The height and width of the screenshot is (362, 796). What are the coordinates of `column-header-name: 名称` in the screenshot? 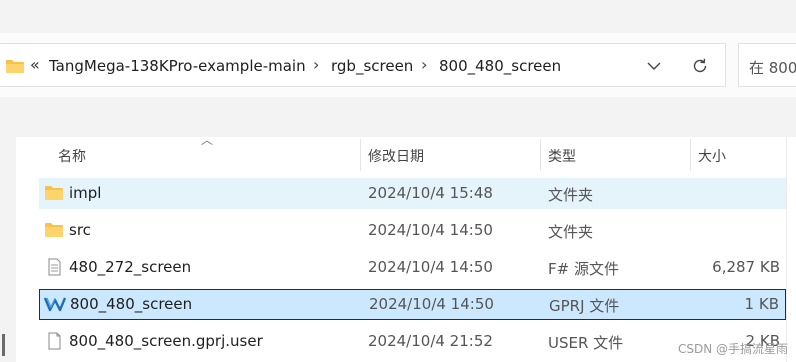 It's located at (72, 156).